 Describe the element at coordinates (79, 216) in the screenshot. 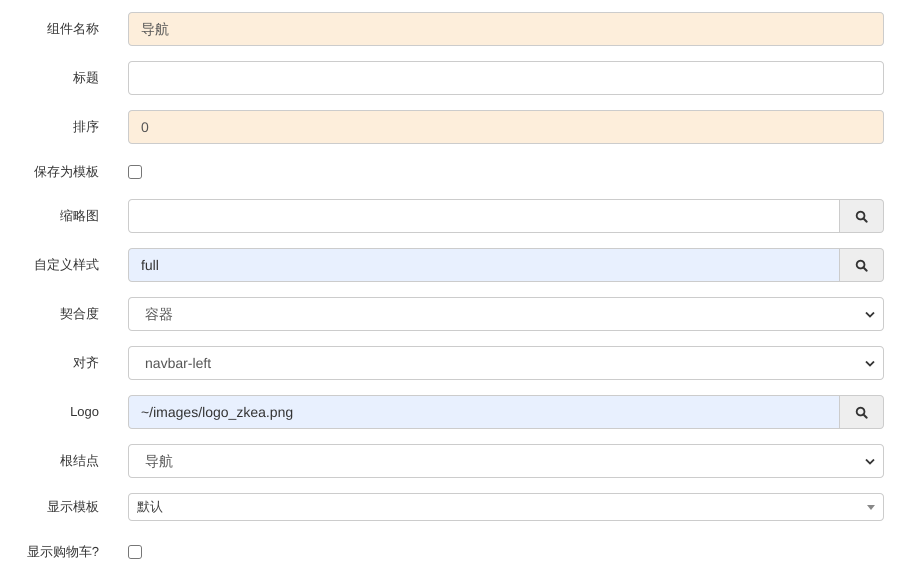

I see `field-label: 缩略图` at that location.